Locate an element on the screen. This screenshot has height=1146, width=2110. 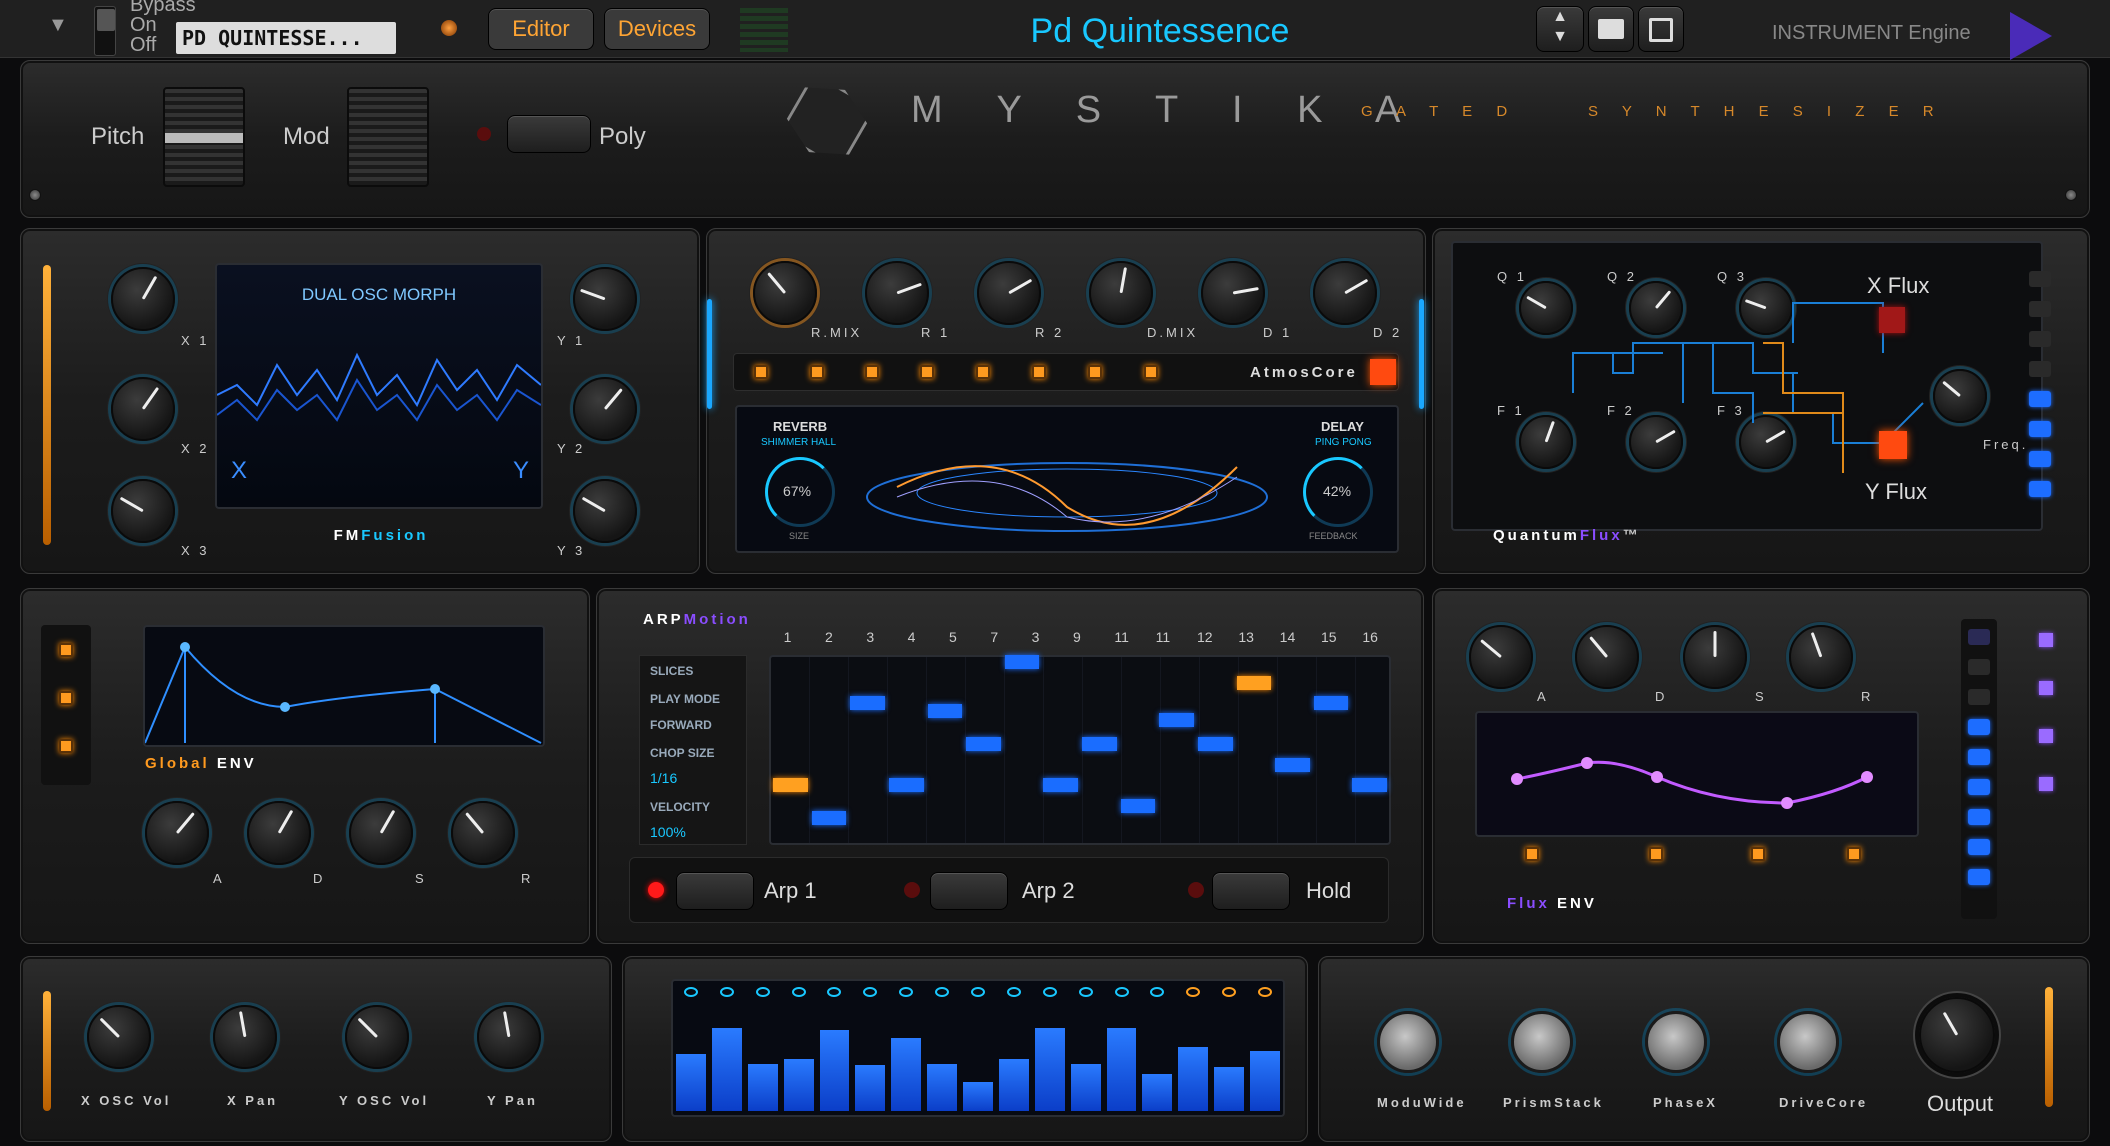
genv-knob-attack is located at coordinates (177, 833).